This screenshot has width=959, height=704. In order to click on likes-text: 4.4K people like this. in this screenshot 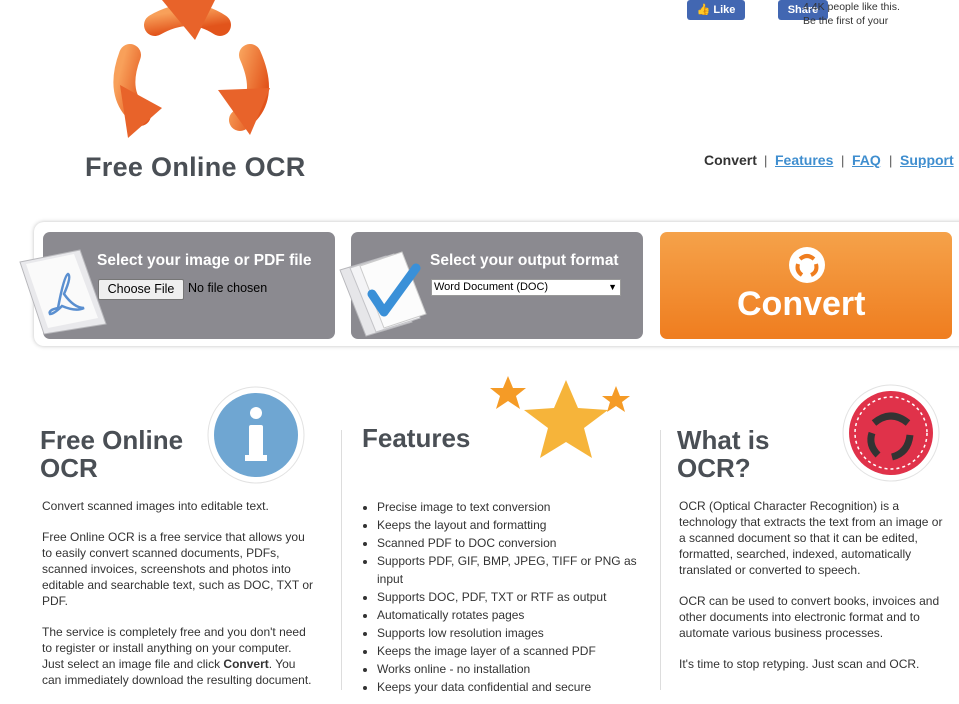, I will do `click(851, 7)`.